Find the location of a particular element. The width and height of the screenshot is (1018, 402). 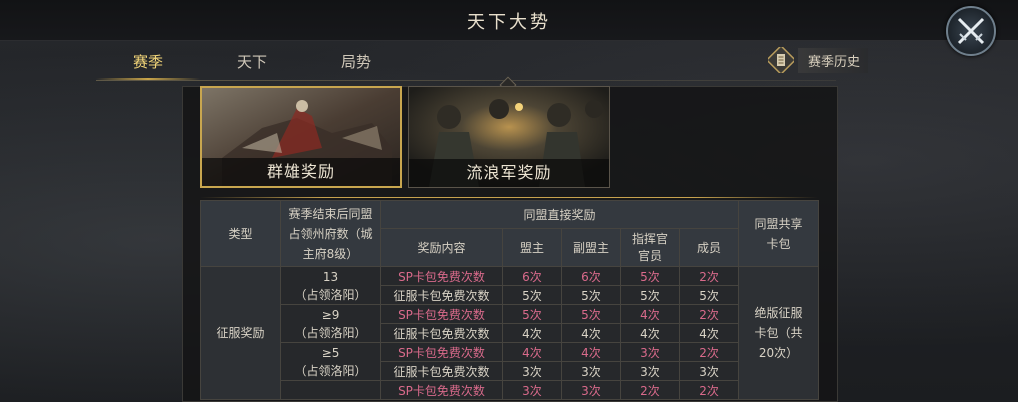

member-count: 3次 is located at coordinates (709, 371).